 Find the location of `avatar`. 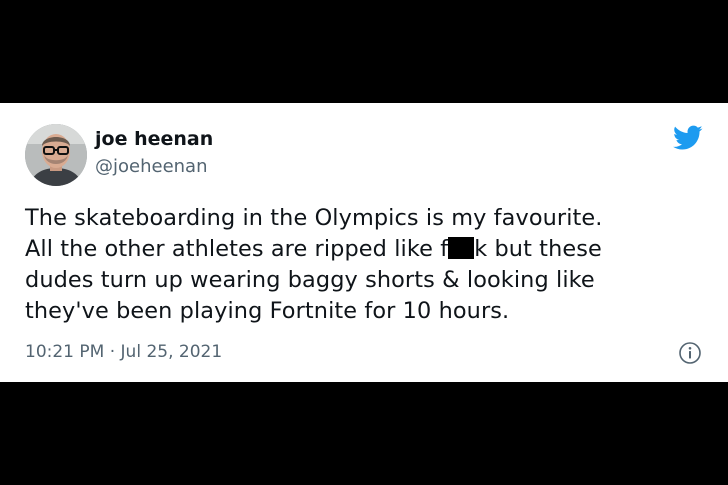

avatar is located at coordinates (56, 155).